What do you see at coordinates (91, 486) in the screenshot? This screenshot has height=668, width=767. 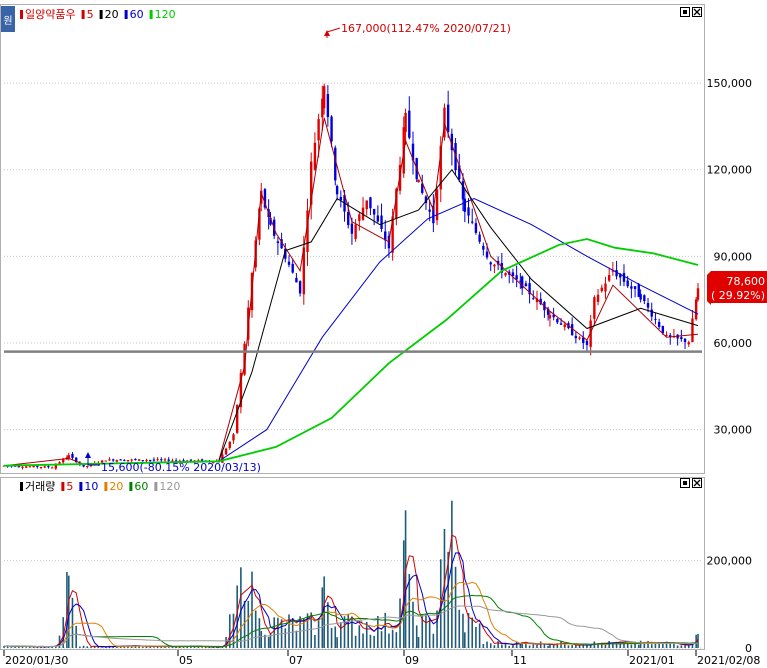 I see `legend-label: 10` at bounding box center [91, 486].